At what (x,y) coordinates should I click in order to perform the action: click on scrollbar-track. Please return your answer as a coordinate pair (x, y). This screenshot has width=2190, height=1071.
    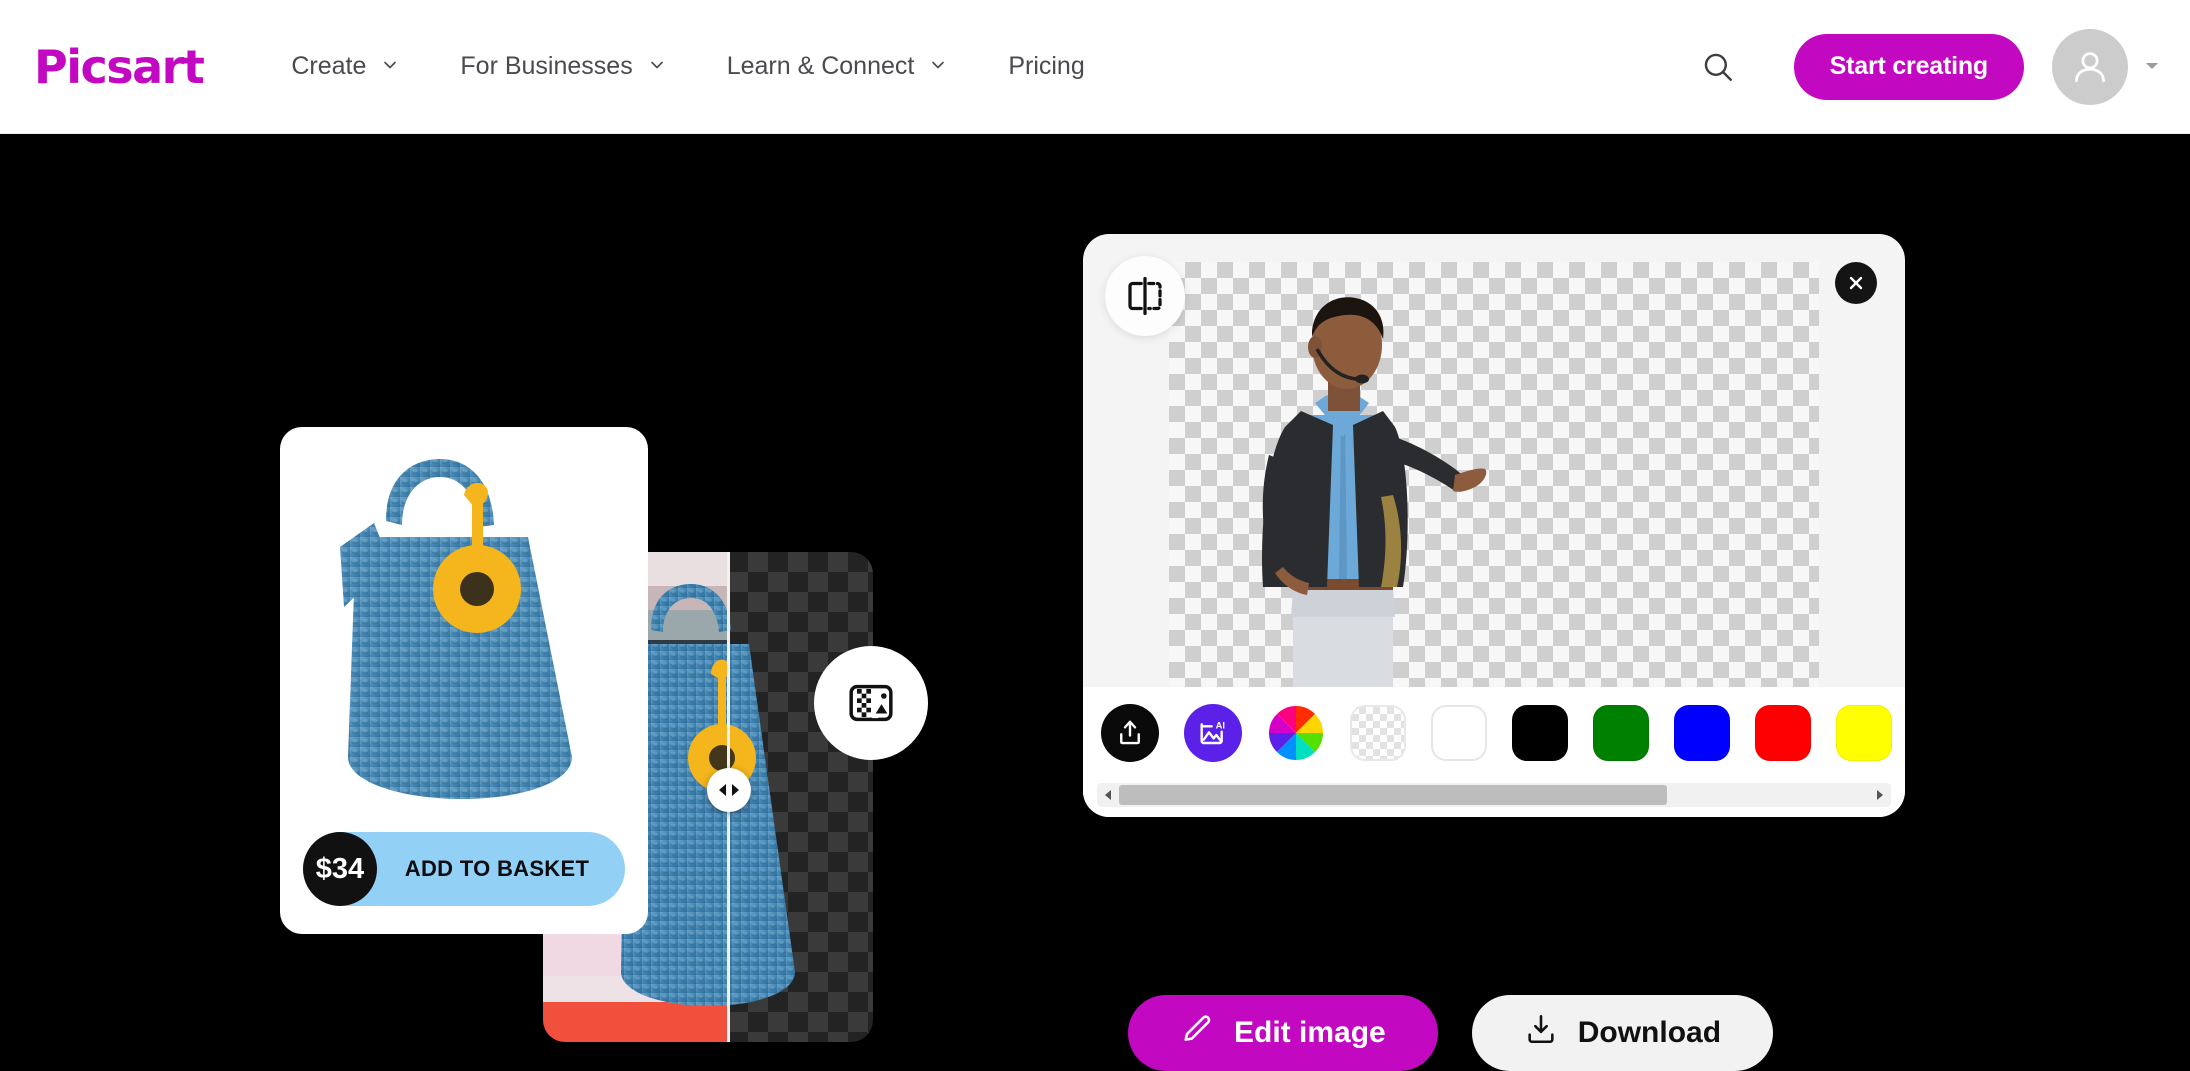
    Looking at the image, I should click on (1494, 795).